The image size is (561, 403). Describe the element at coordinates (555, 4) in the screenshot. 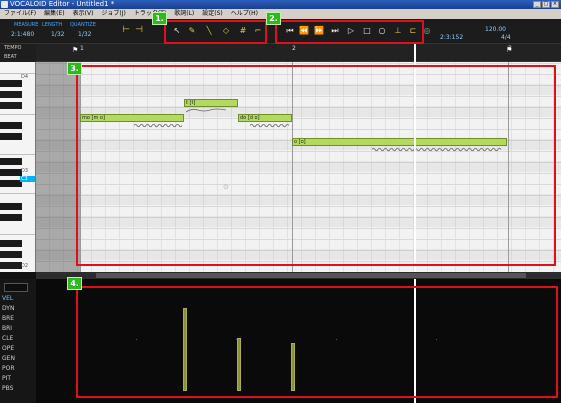

I see `close-button: ×` at that location.